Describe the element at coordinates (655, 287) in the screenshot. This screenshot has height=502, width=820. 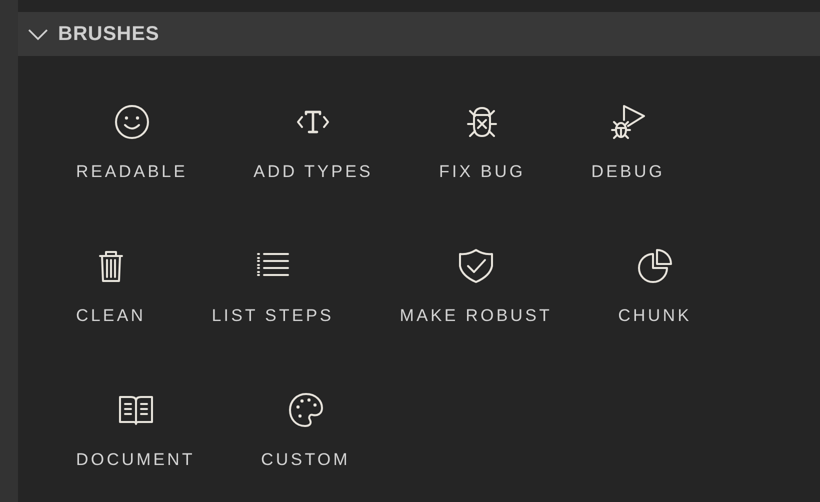
I see `brush-button: CHUNK` at that location.